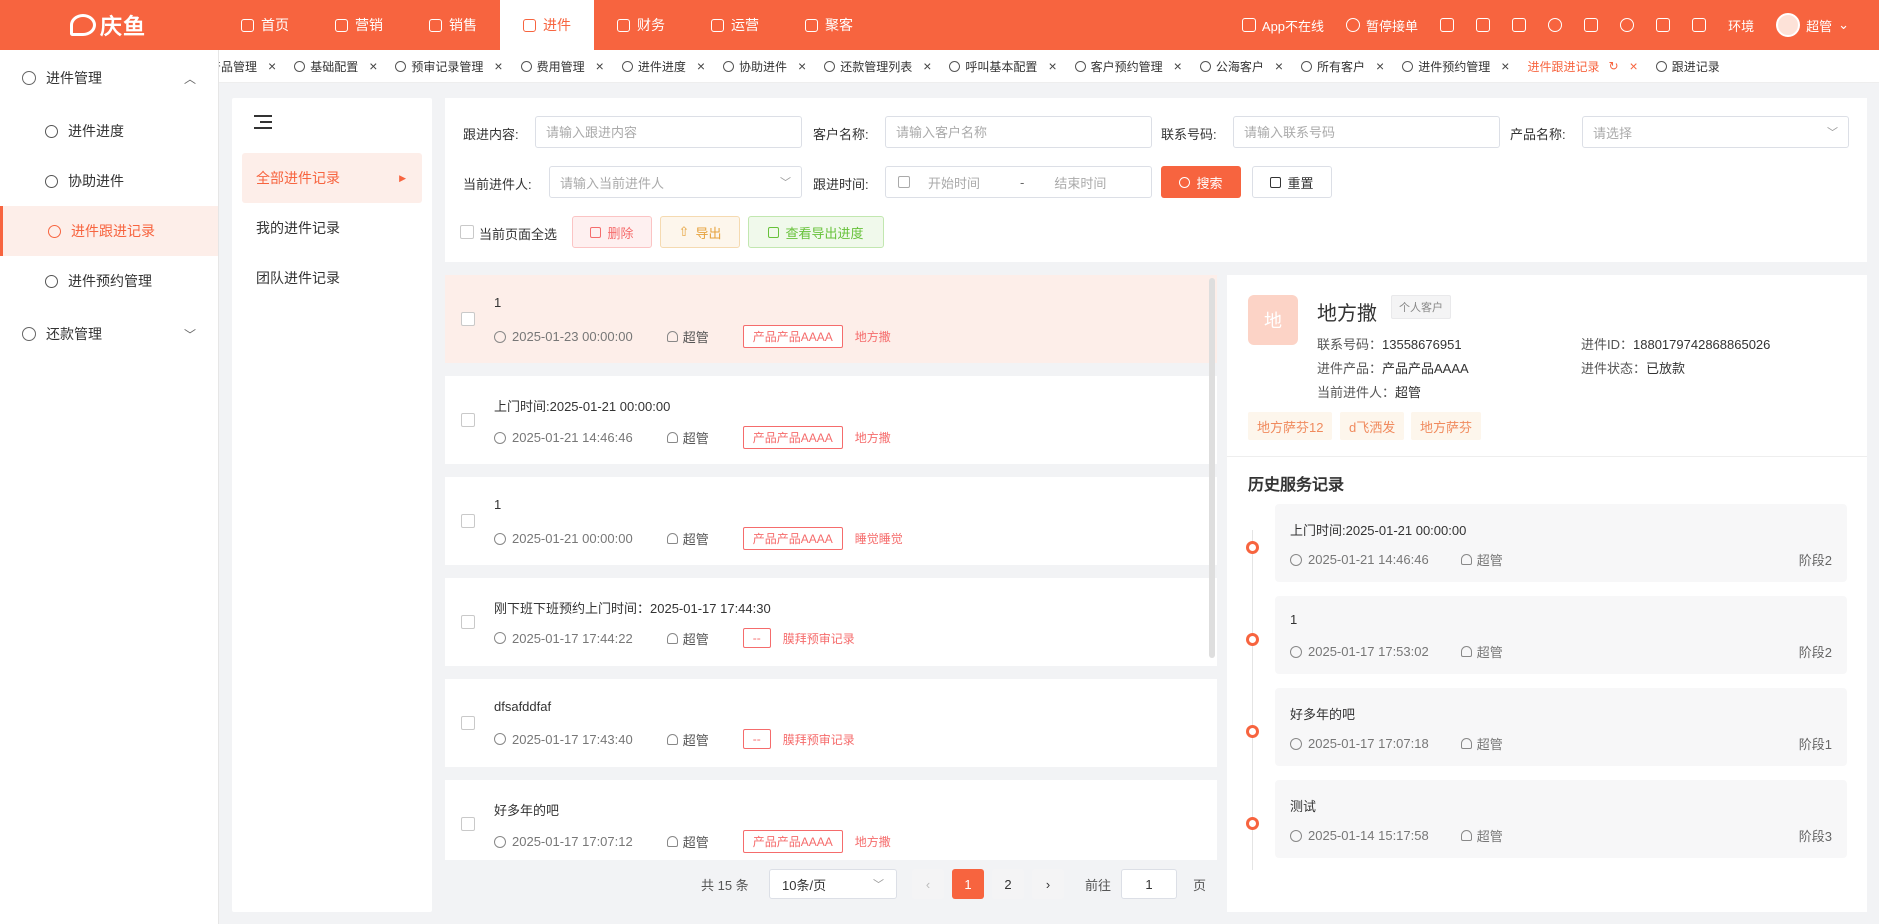 This screenshot has width=1879, height=924. Describe the element at coordinates (265, 25) in the screenshot. I see `nav-home: 首页` at that location.